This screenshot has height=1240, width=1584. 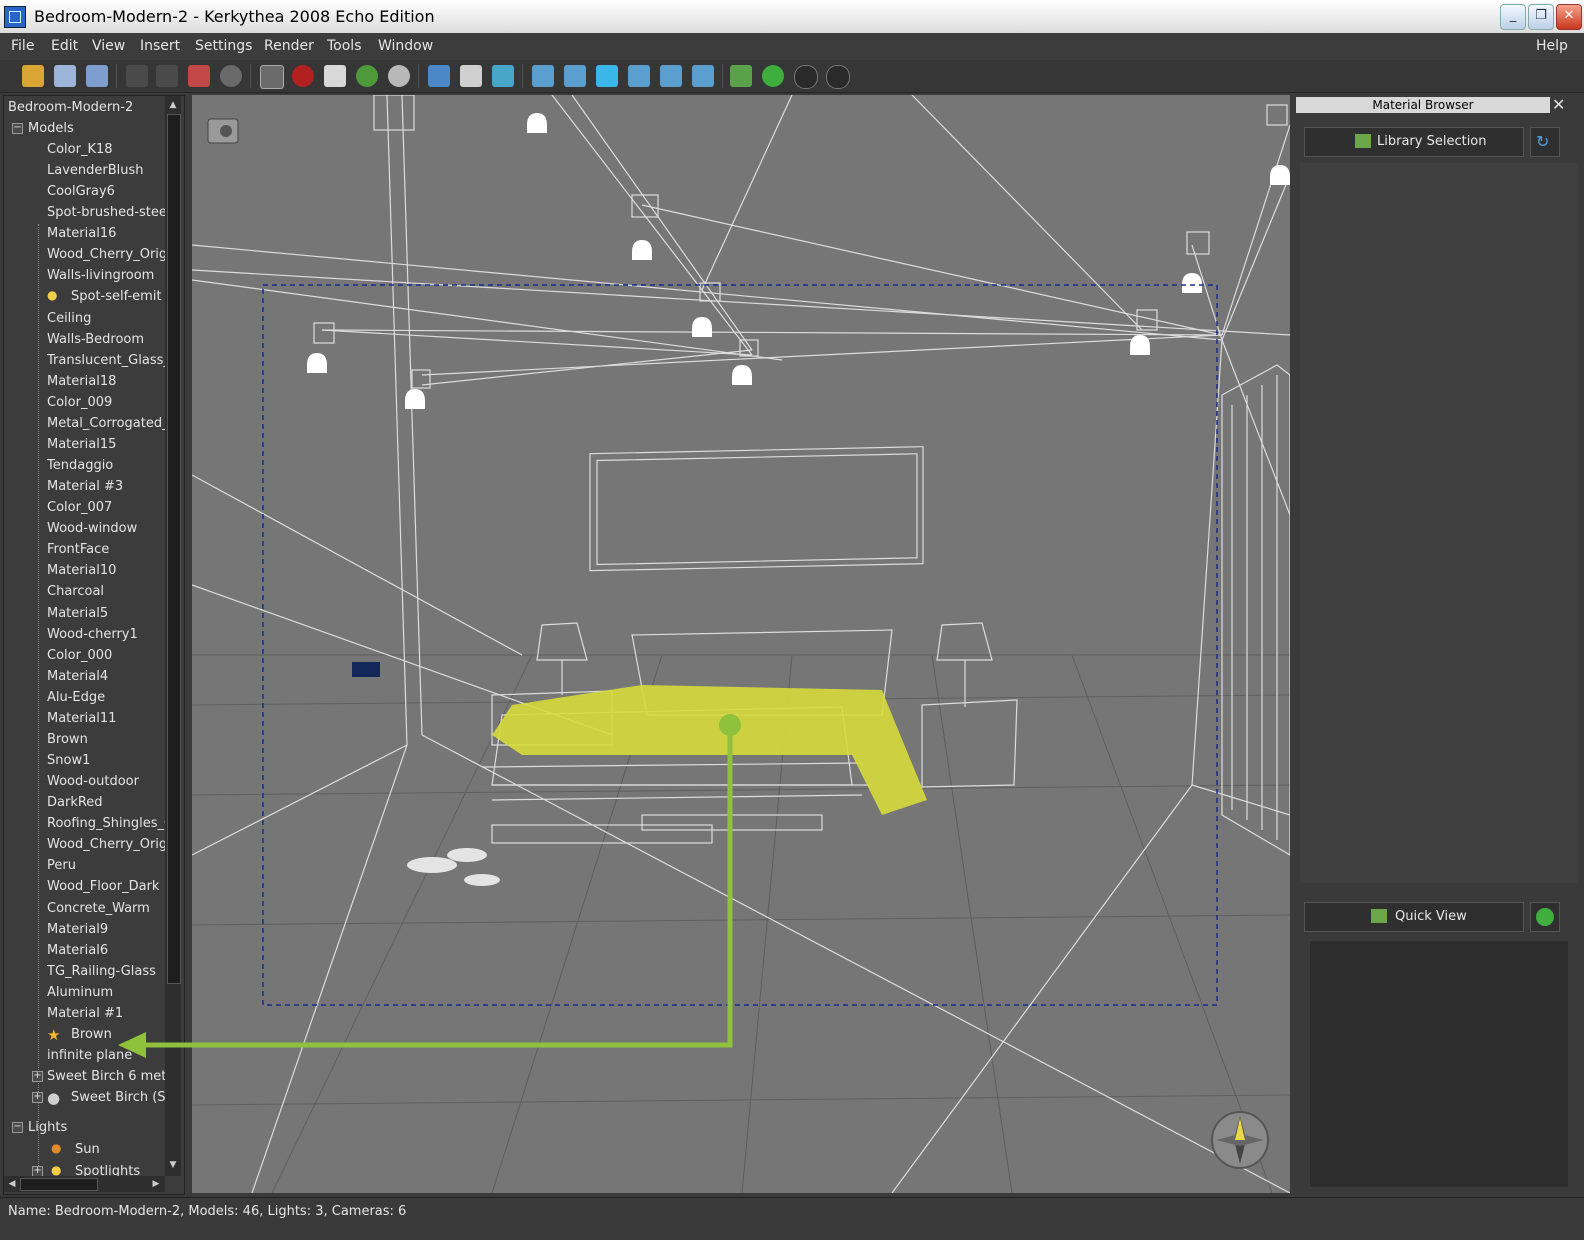 What do you see at coordinates (173, 1165) in the screenshot?
I see `scroll-down-icon: ▼` at bounding box center [173, 1165].